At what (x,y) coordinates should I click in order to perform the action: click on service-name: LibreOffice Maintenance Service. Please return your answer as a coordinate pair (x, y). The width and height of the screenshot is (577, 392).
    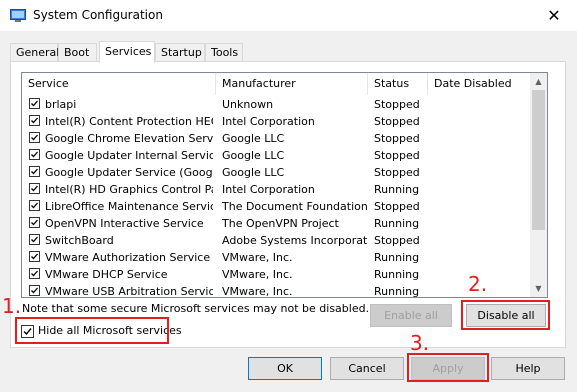
    Looking at the image, I should click on (129, 206).